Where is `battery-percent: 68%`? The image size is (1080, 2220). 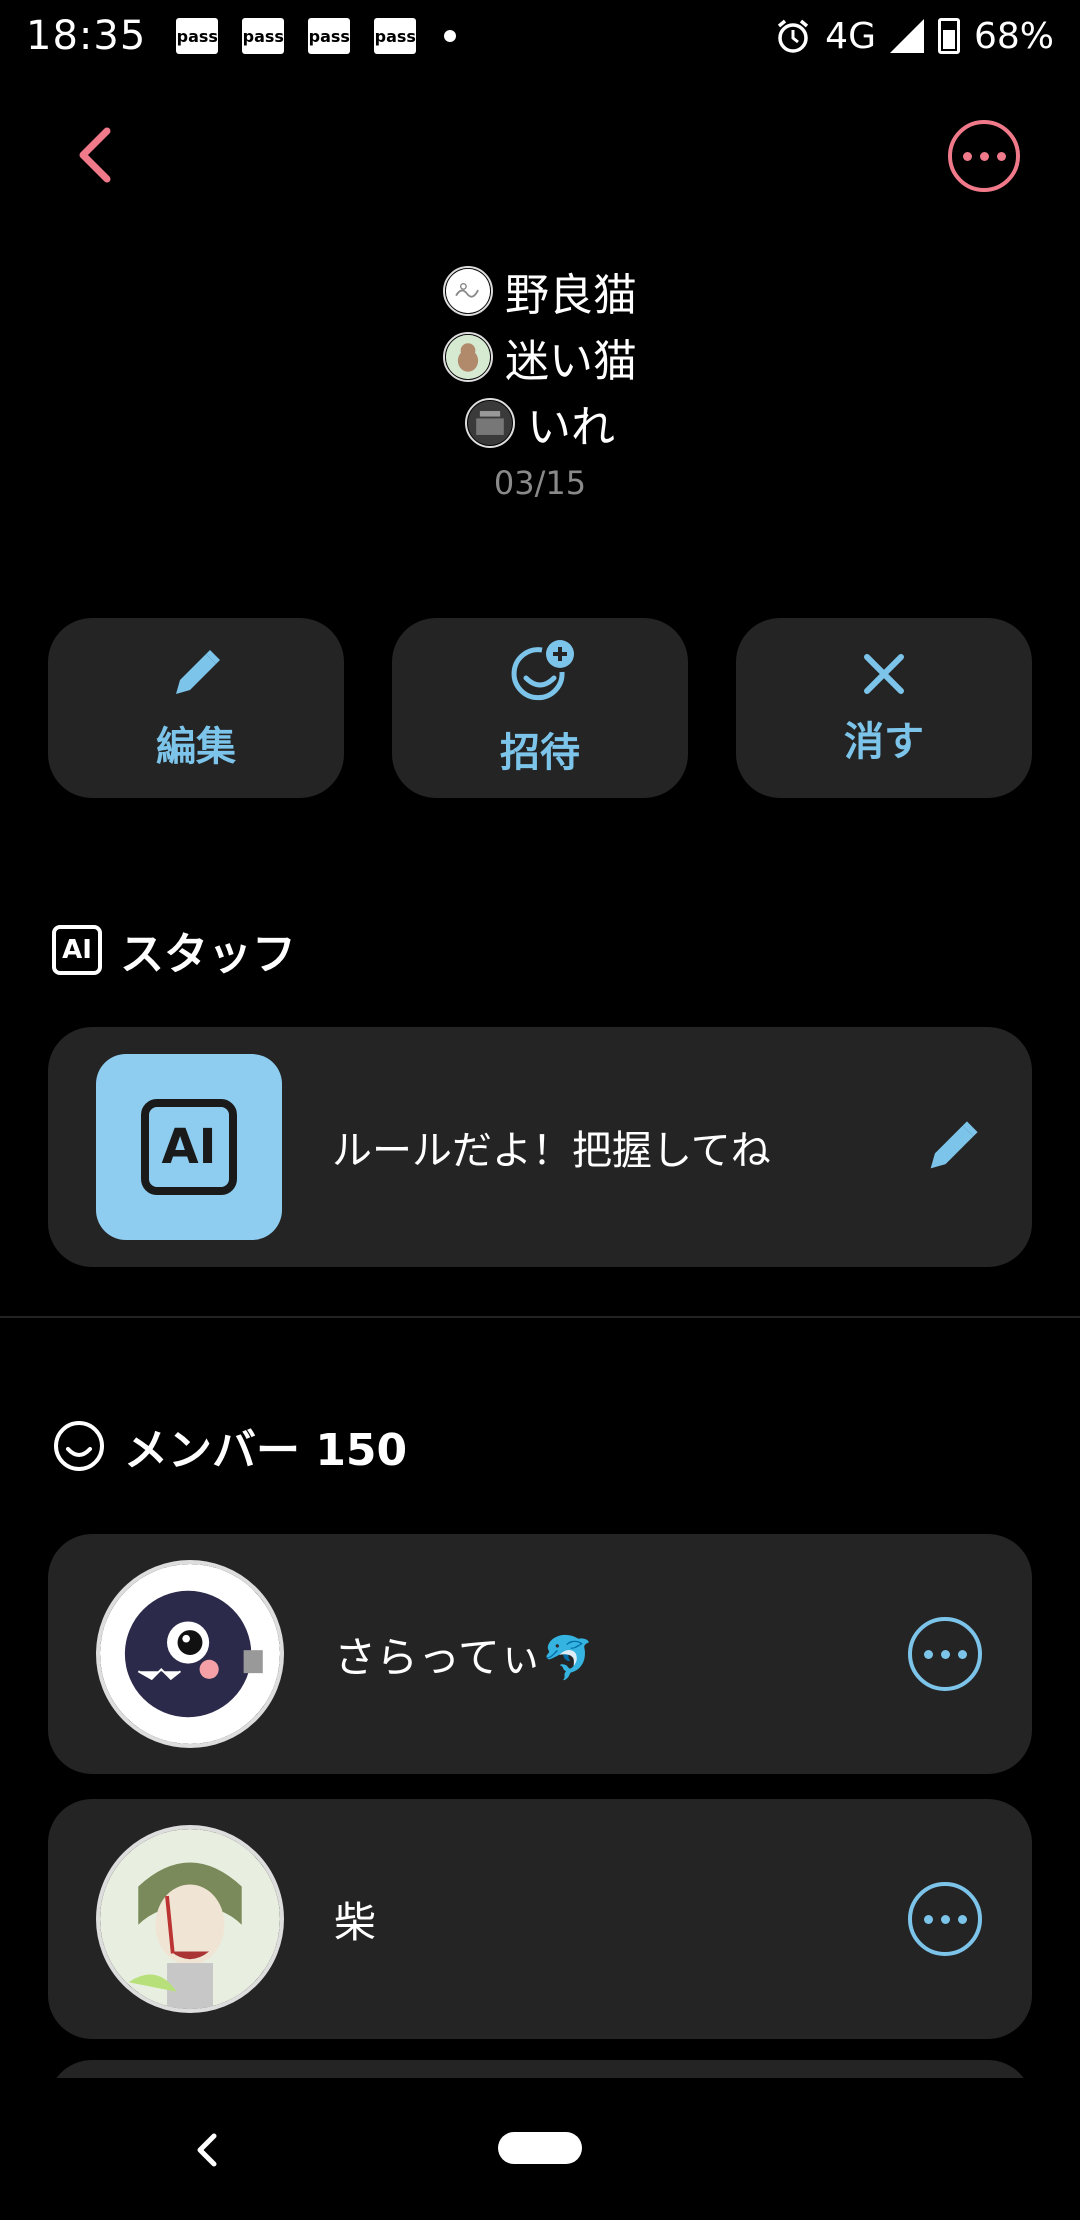
battery-percent: 68% is located at coordinates (1013, 36).